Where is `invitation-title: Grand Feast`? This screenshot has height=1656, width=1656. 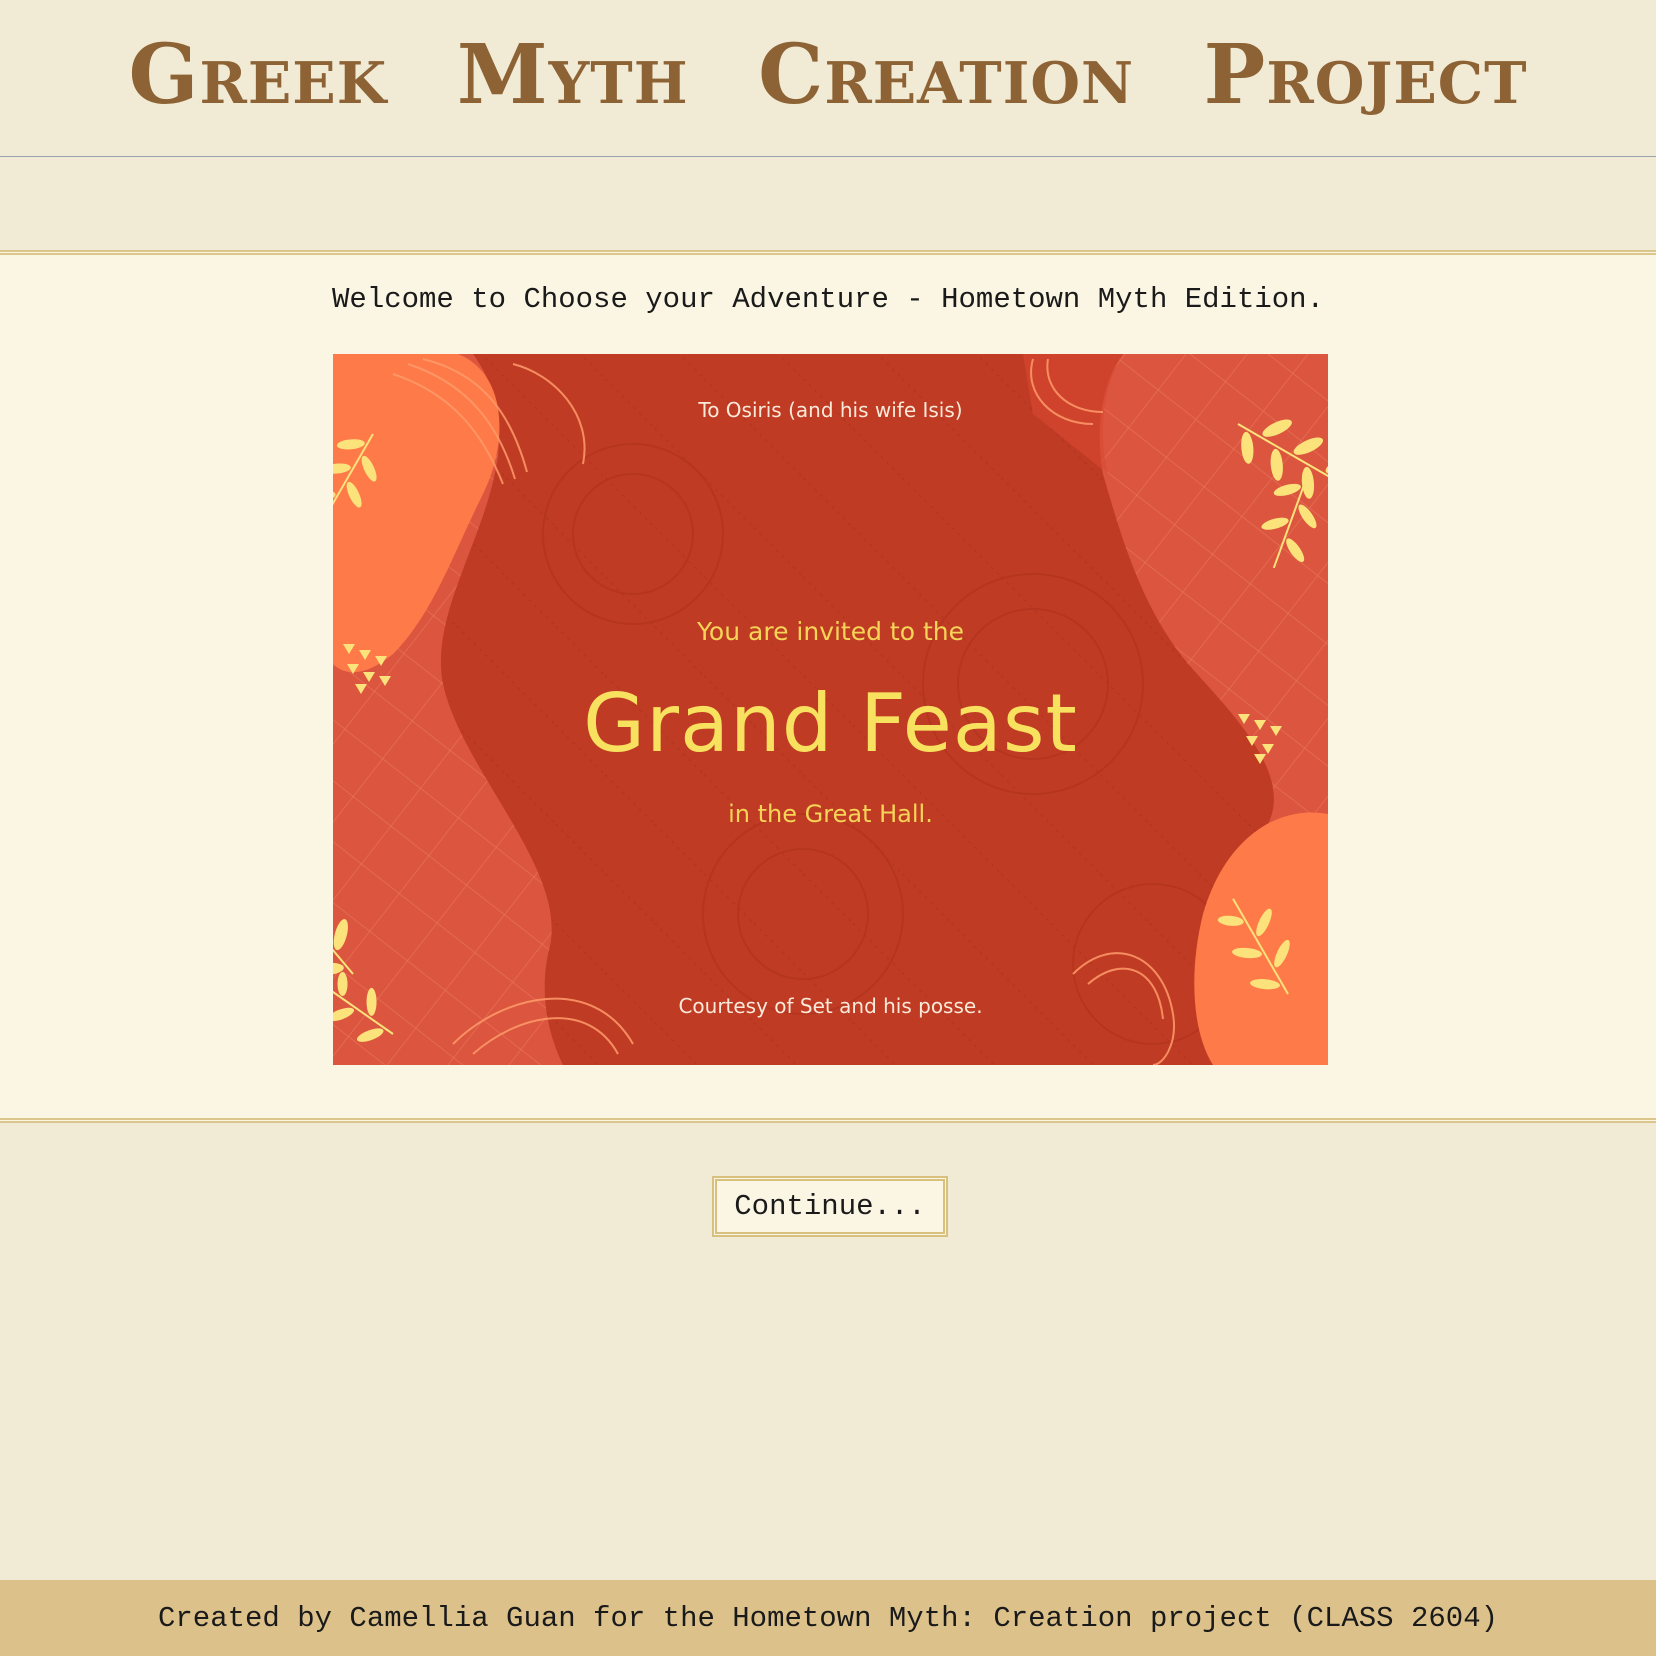
invitation-title: Grand Feast is located at coordinates (830, 723).